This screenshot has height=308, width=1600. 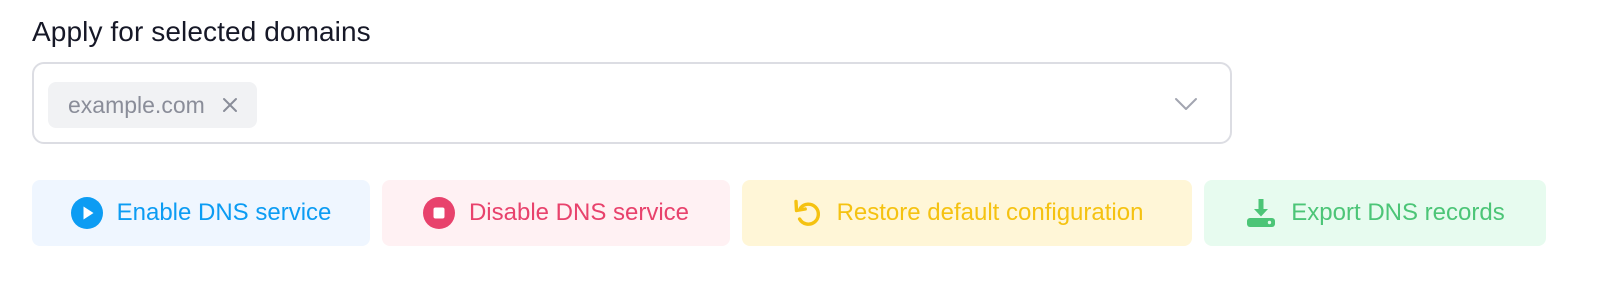 What do you see at coordinates (807, 213) in the screenshot?
I see `restore-icon` at bounding box center [807, 213].